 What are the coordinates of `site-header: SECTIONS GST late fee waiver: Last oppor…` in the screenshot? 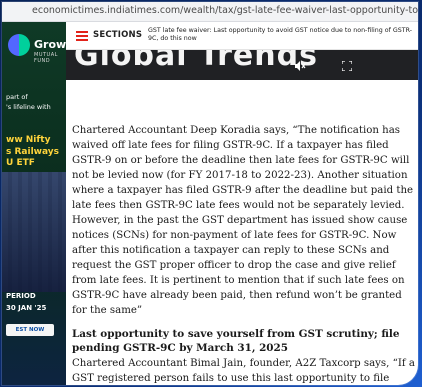 It's located at (242, 36).